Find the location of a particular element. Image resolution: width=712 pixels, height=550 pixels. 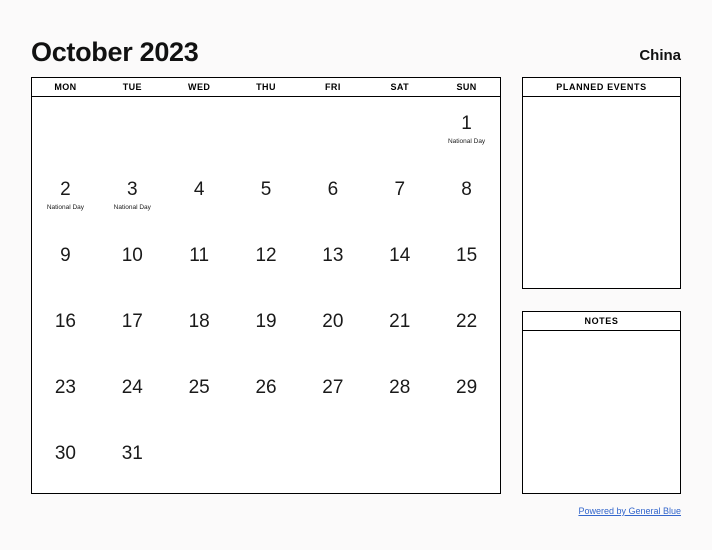

day-cell: 31 is located at coordinates (132, 460).